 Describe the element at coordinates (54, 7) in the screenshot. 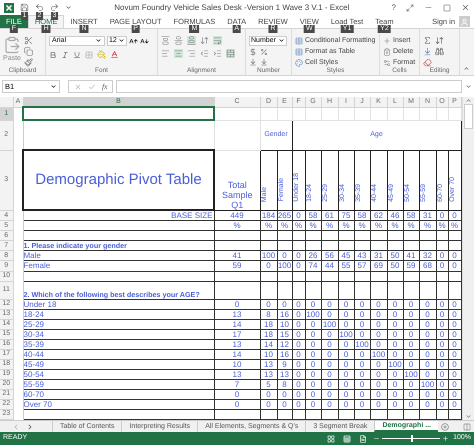

I see `redo-icon` at that location.